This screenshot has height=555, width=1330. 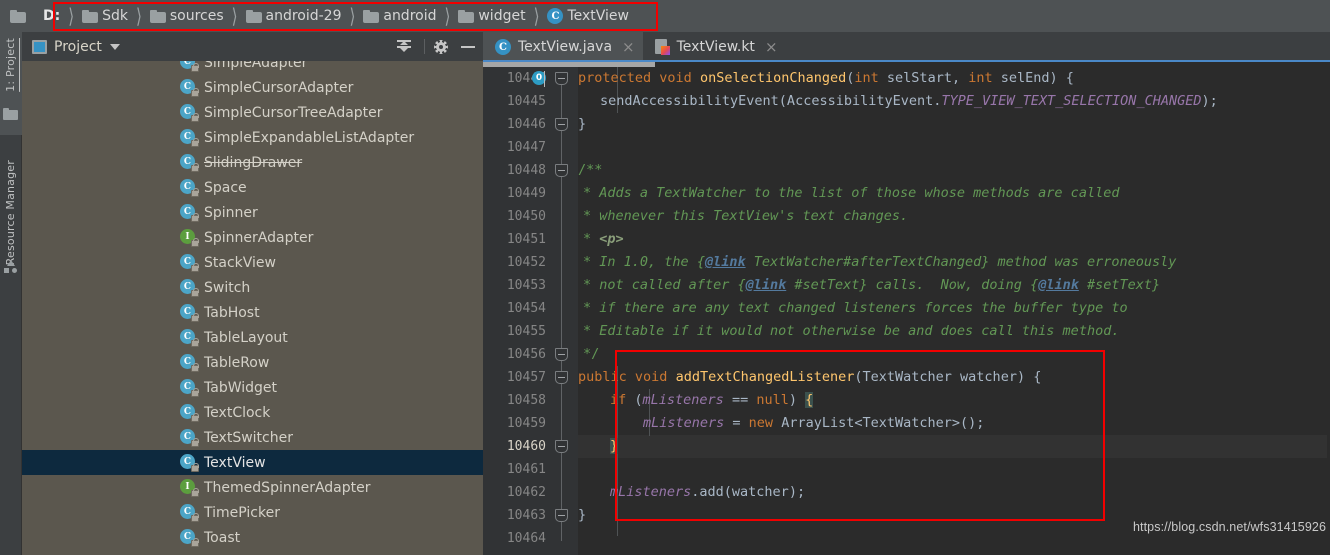 What do you see at coordinates (10, 212) in the screenshot?
I see `tool-window-button-resource-manager: Resource Manager` at bounding box center [10, 212].